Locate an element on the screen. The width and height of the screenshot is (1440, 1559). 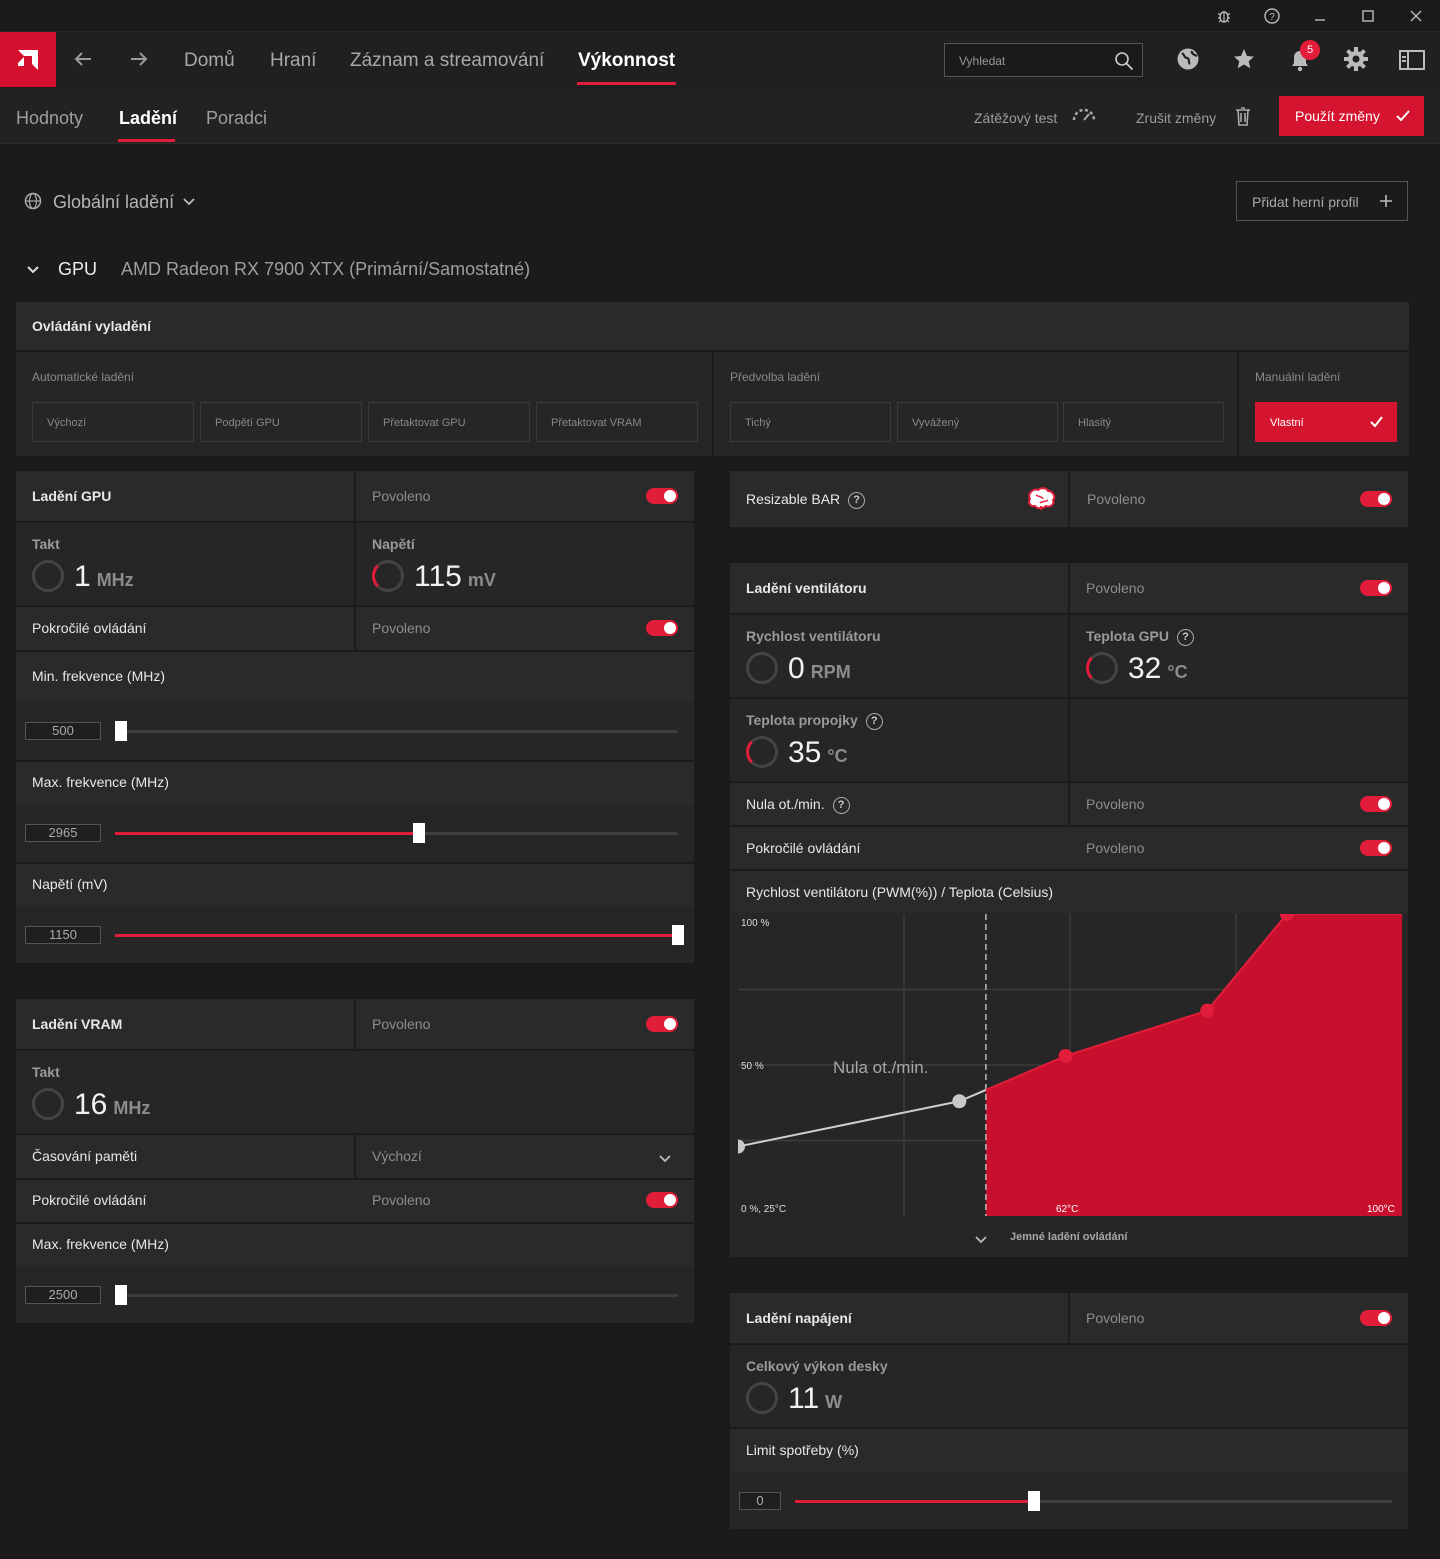
resizable-bar-toggle is located at coordinates (1376, 499).